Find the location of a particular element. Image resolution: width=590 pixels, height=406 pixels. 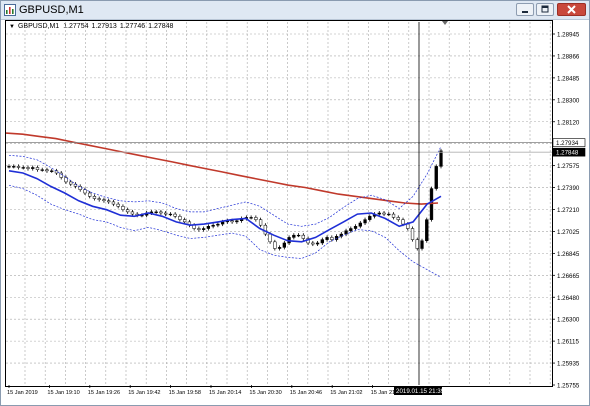

y-tick-label: 1.28300 is located at coordinates (568, 100).